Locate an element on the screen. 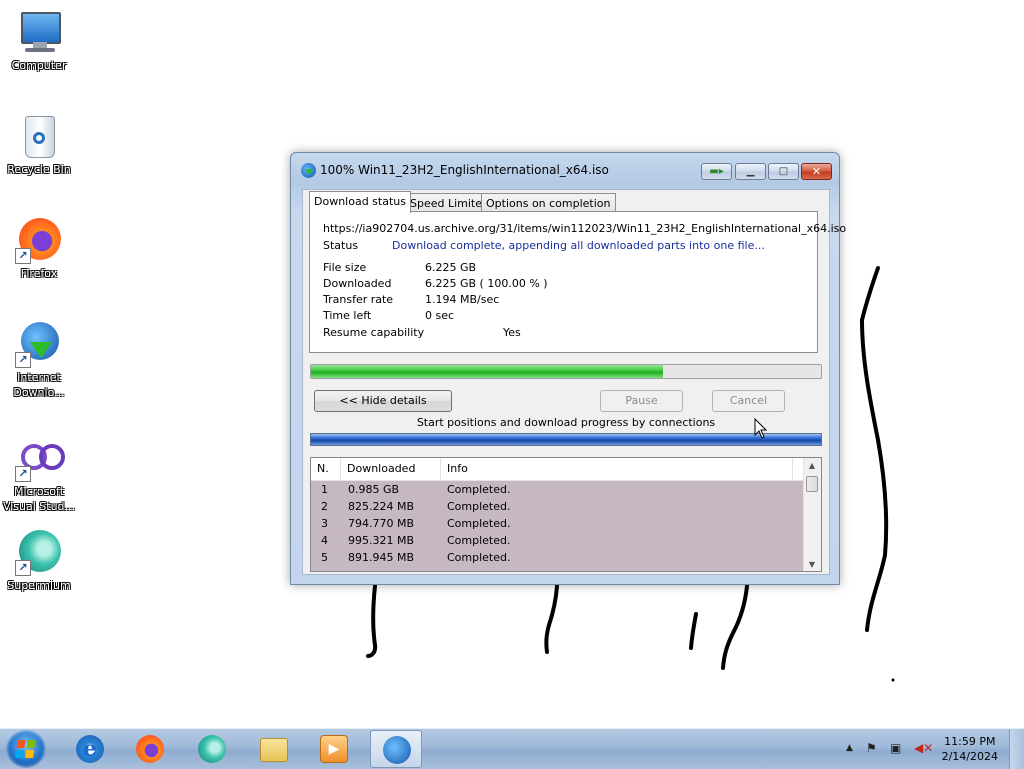 The width and height of the screenshot is (1024, 769). show-desktop-button is located at coordinates (1016, 749).